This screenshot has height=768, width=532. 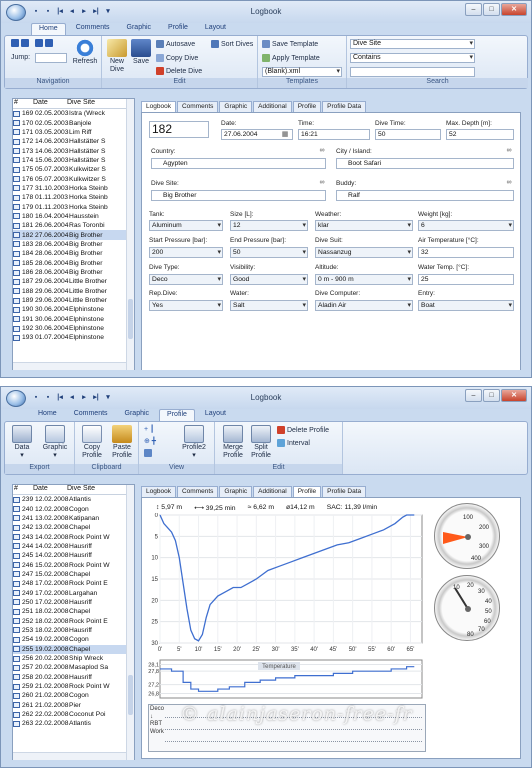 I want to click on table-row: 246 15.02.2008 Rock Point W, so click(x=73, y=564).